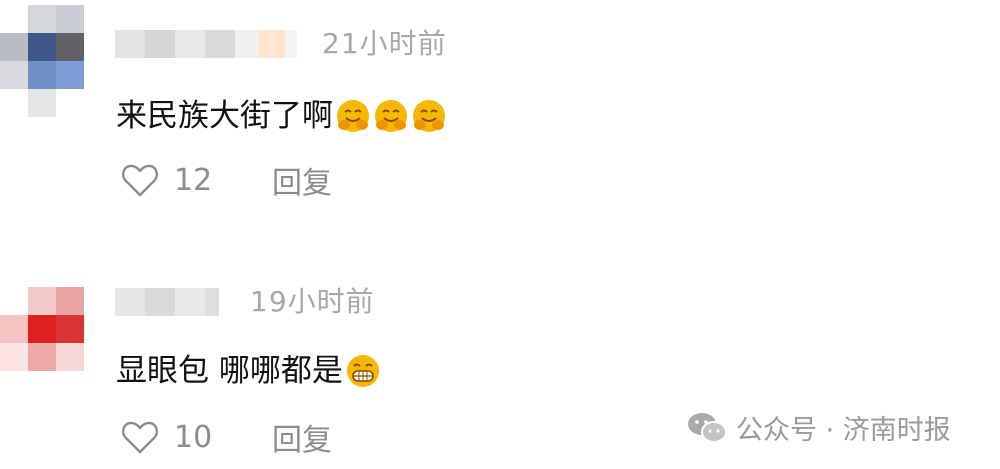 This screenshot has width=1000, height=469. What do you see at coordinates (312, 301) in the screenshot?
I see `comment-time: 19小时前` at bounding box center [312, 301].